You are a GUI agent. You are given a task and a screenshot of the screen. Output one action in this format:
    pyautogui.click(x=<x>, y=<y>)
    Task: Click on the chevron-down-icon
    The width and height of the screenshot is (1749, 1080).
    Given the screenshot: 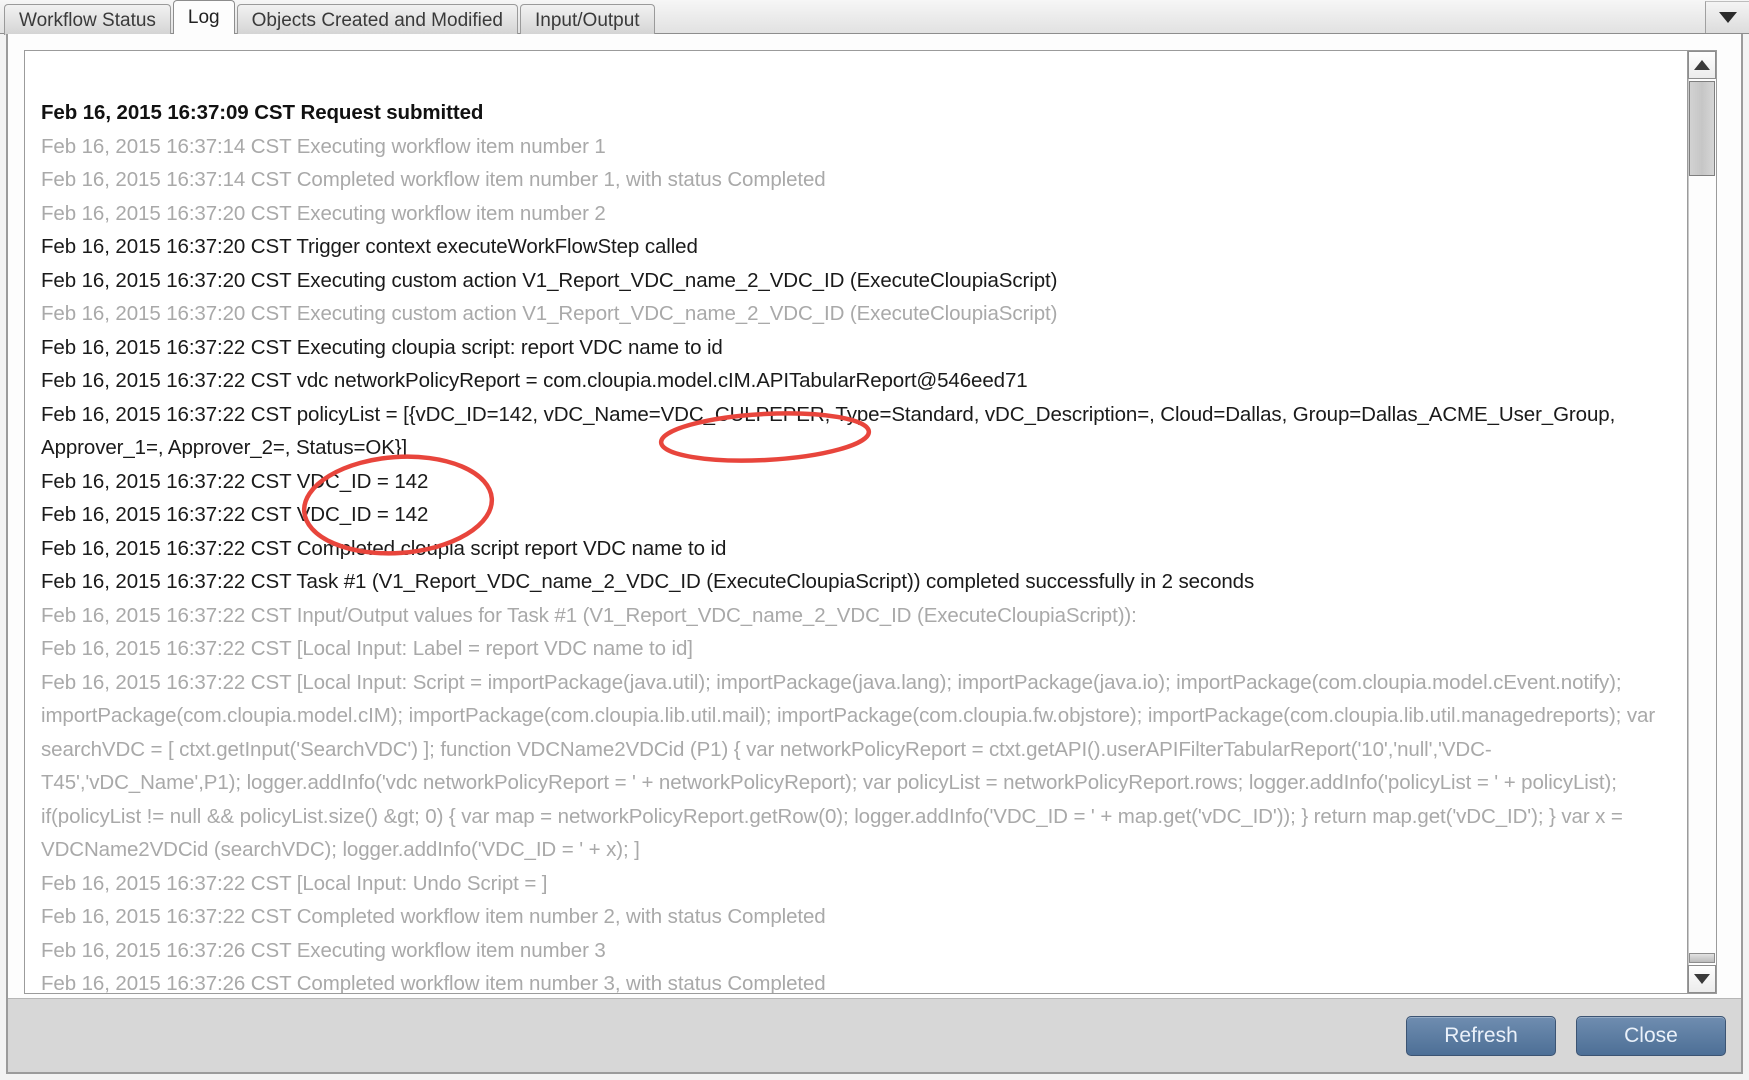 What is the action you would take?
    pyautogui.click(x=1727, y=17)
    